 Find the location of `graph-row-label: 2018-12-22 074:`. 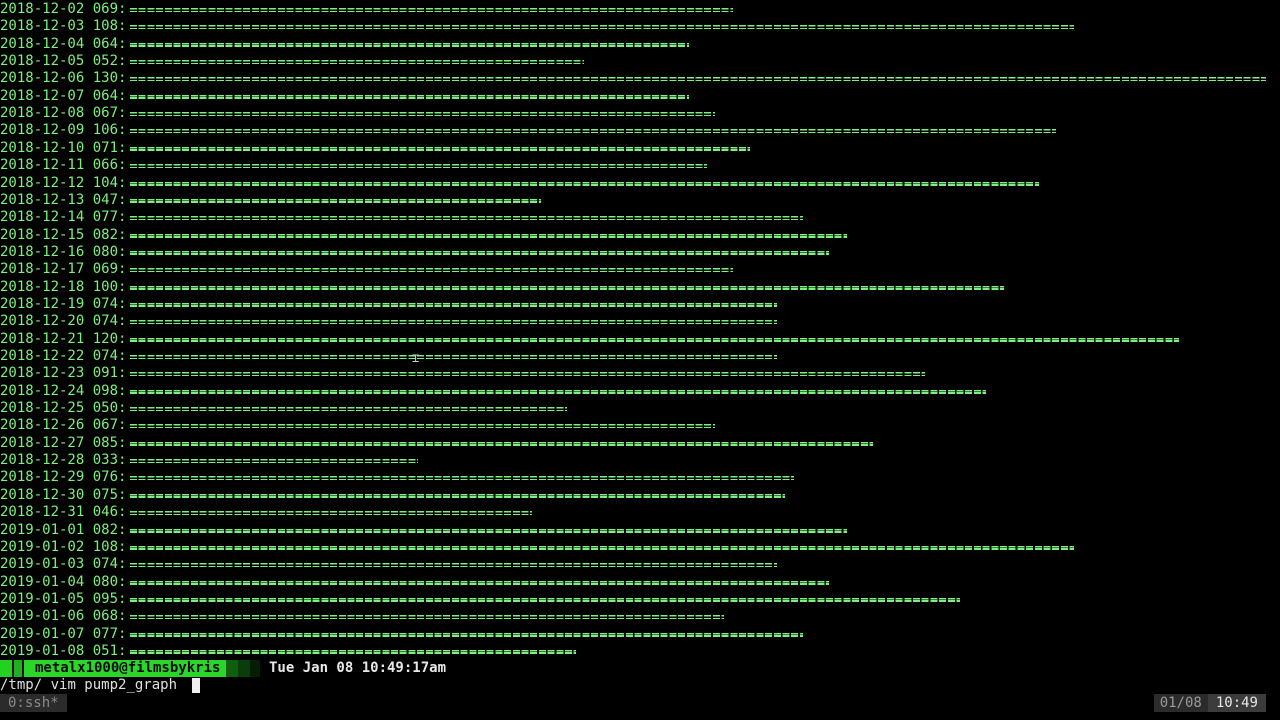

graph-row-label: 2018-12-22 074: is located at coordinates (63, 356).